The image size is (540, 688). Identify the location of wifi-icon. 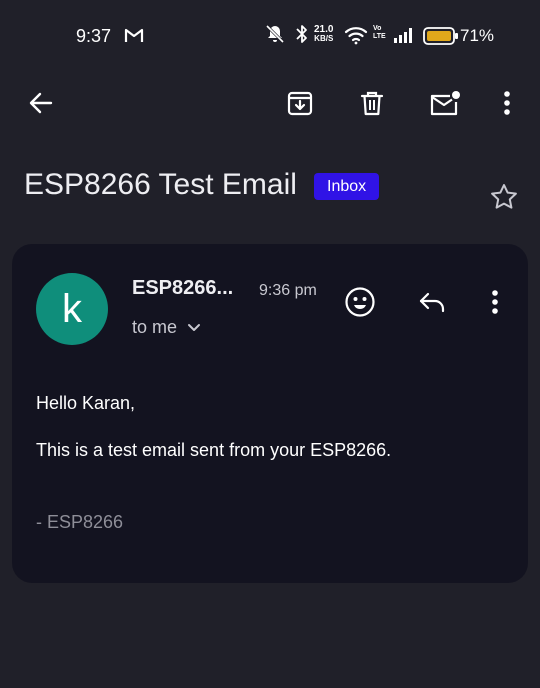
(356, 37).